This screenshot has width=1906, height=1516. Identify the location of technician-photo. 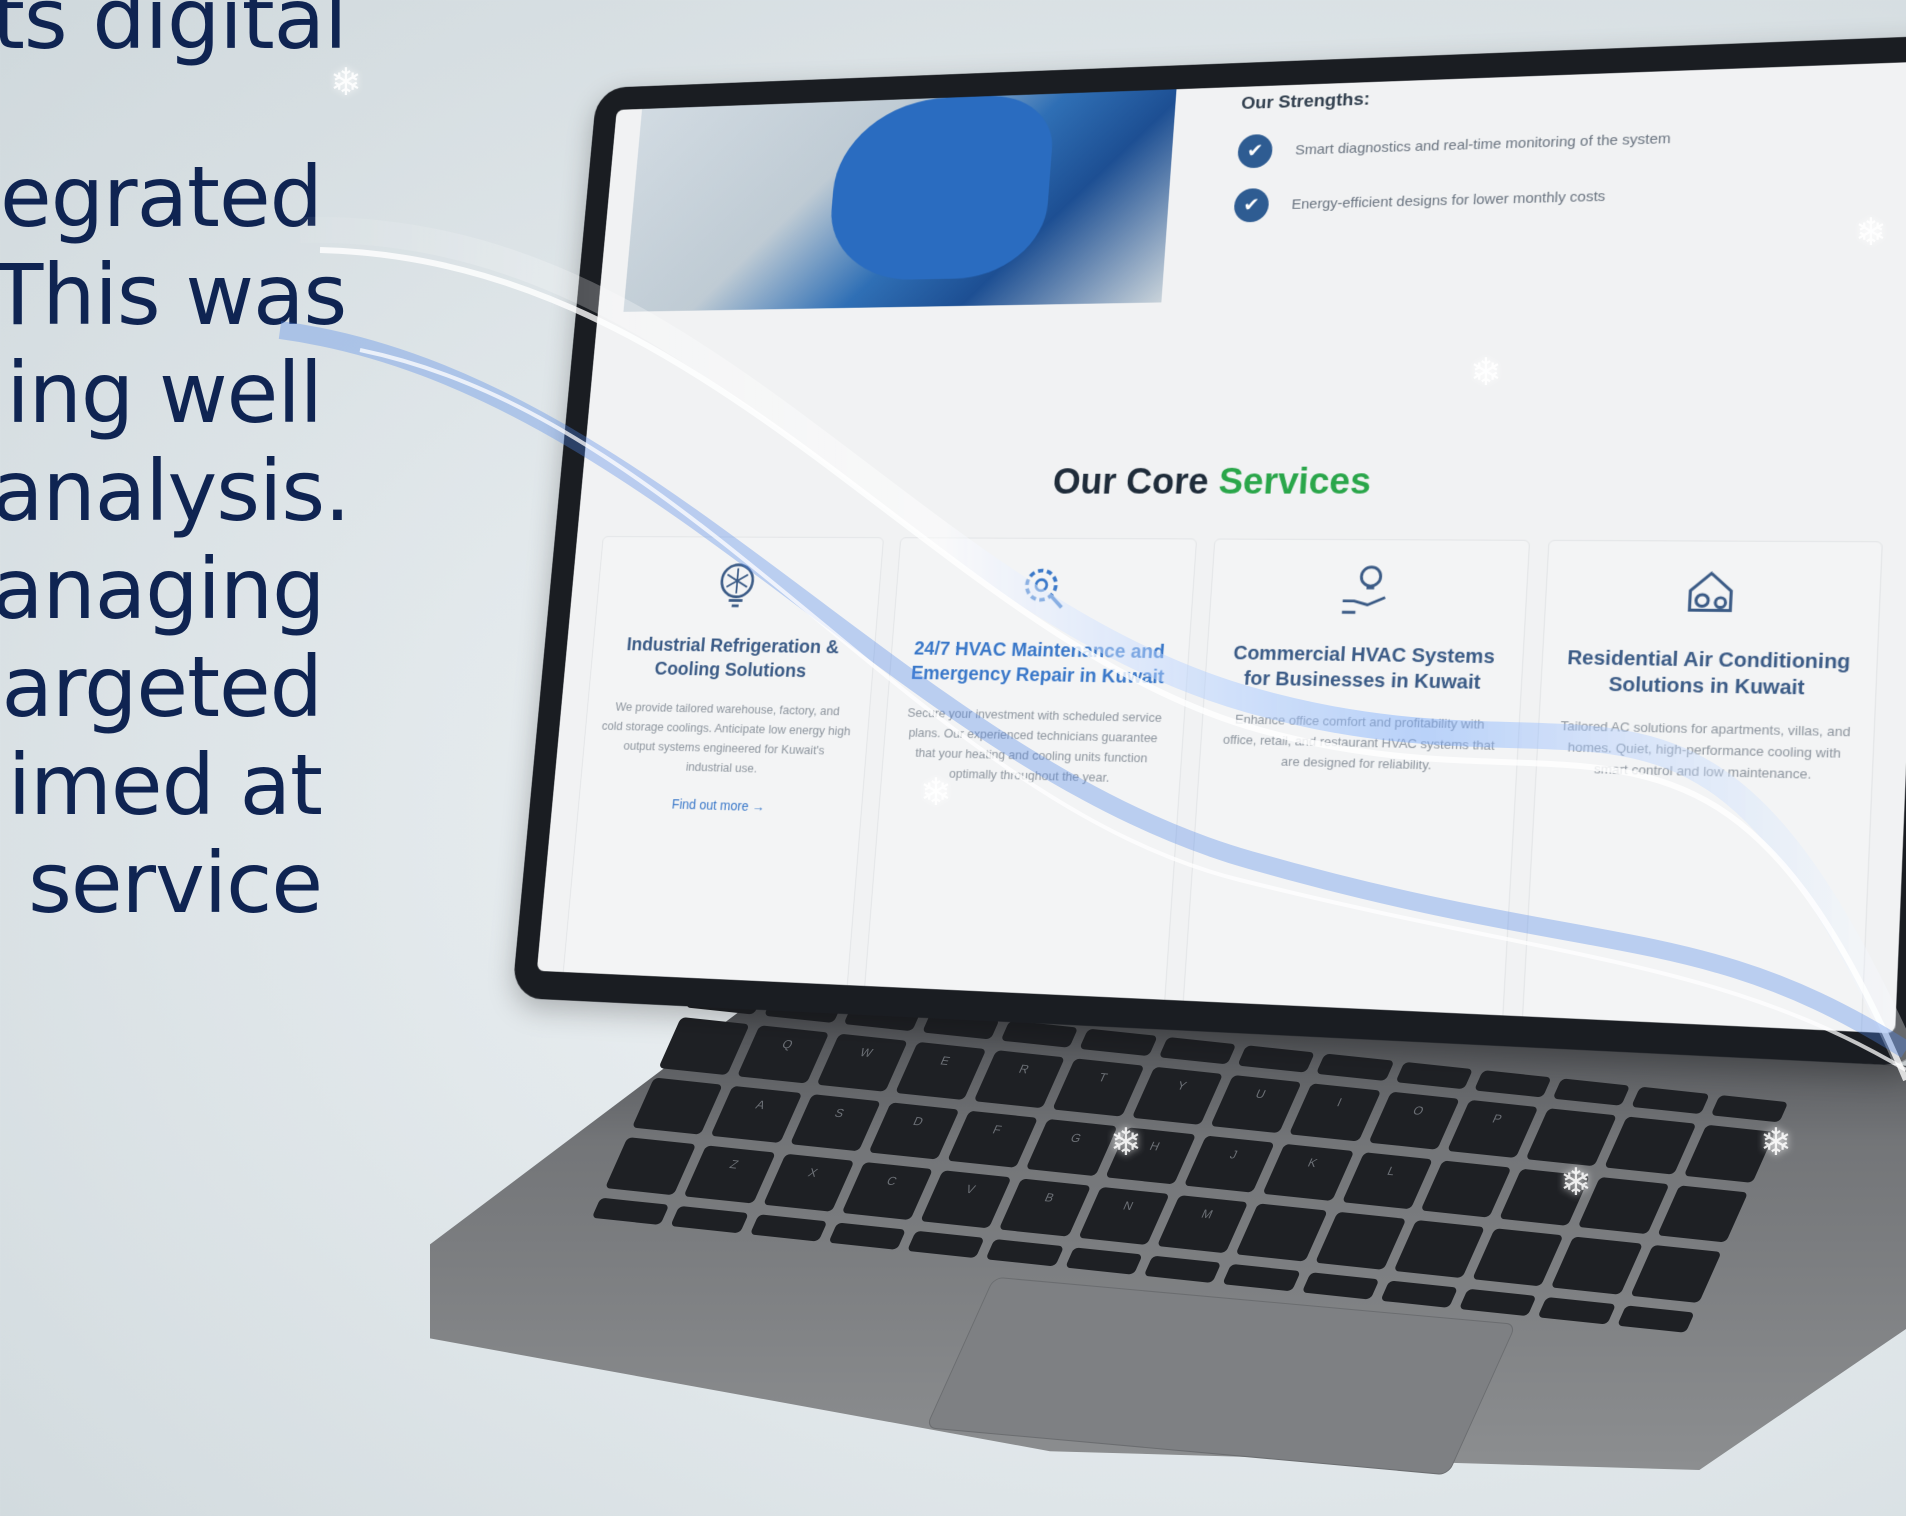
(901, 186).